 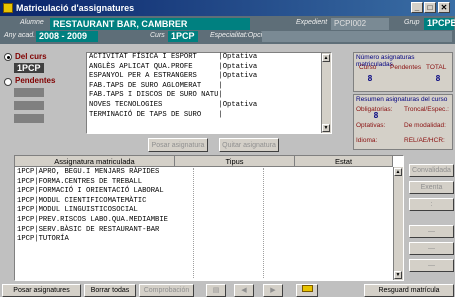 What do you see at coordinates (417, 7) in the screenshot?
I see `minimize-button: _` at bounding box center [417, 7].